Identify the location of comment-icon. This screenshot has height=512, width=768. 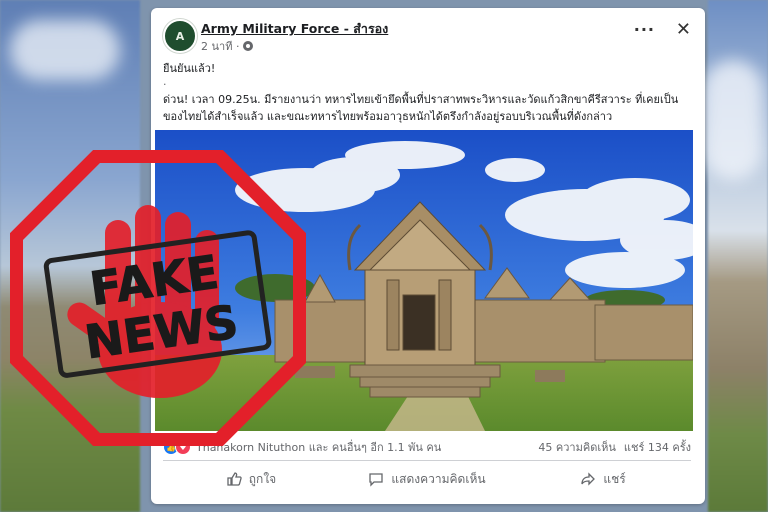
(376, 480).